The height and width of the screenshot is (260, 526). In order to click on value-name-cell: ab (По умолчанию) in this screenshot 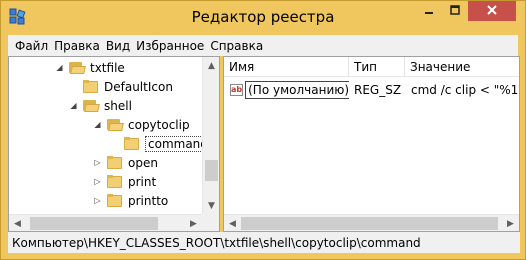, I will do `click(289, 90)`.